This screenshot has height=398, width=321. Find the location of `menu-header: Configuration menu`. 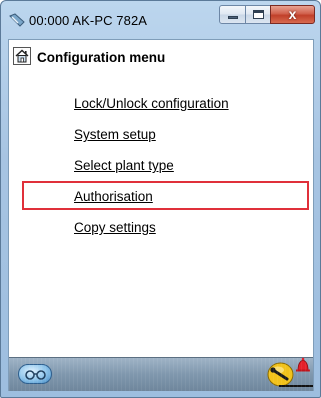

menu-header: Configuration menu is located at coordinates (161, 59).